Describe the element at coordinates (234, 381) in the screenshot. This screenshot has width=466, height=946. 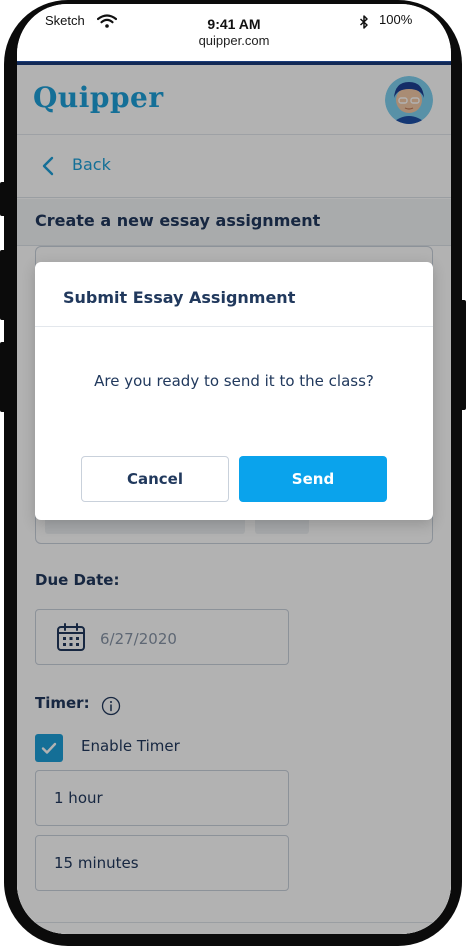
I see `dialog-message: Are you ready to send it to the class?` at that location.